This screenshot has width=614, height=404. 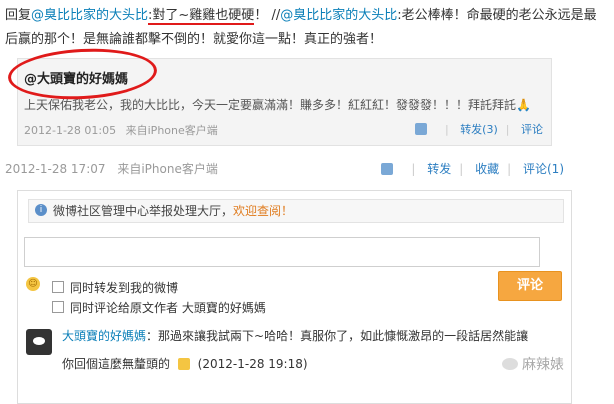 What do you see at coordinates (337, 336) in the screenshot?
I see `comment-body: ：那過來讓我試兩下~哈哈！真服你了，如此慷慨激昂的一段話居然能讓` at bounding box center [337, 336].